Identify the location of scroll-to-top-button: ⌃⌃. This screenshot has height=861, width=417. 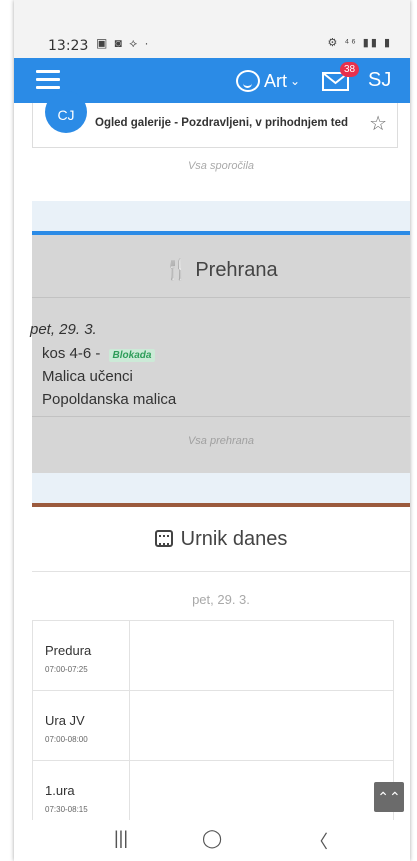
(389, 797).